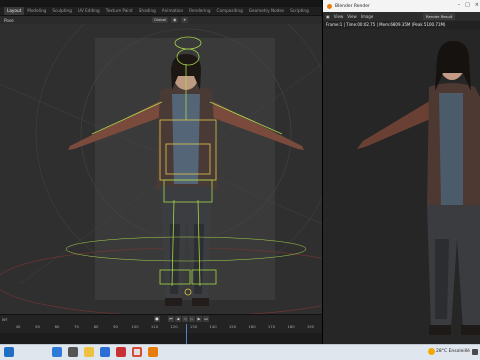  What do you see at coordinates (192, 319) in the screenshot?
I see `play-icon: ▷` at bounding box center [192, 319].